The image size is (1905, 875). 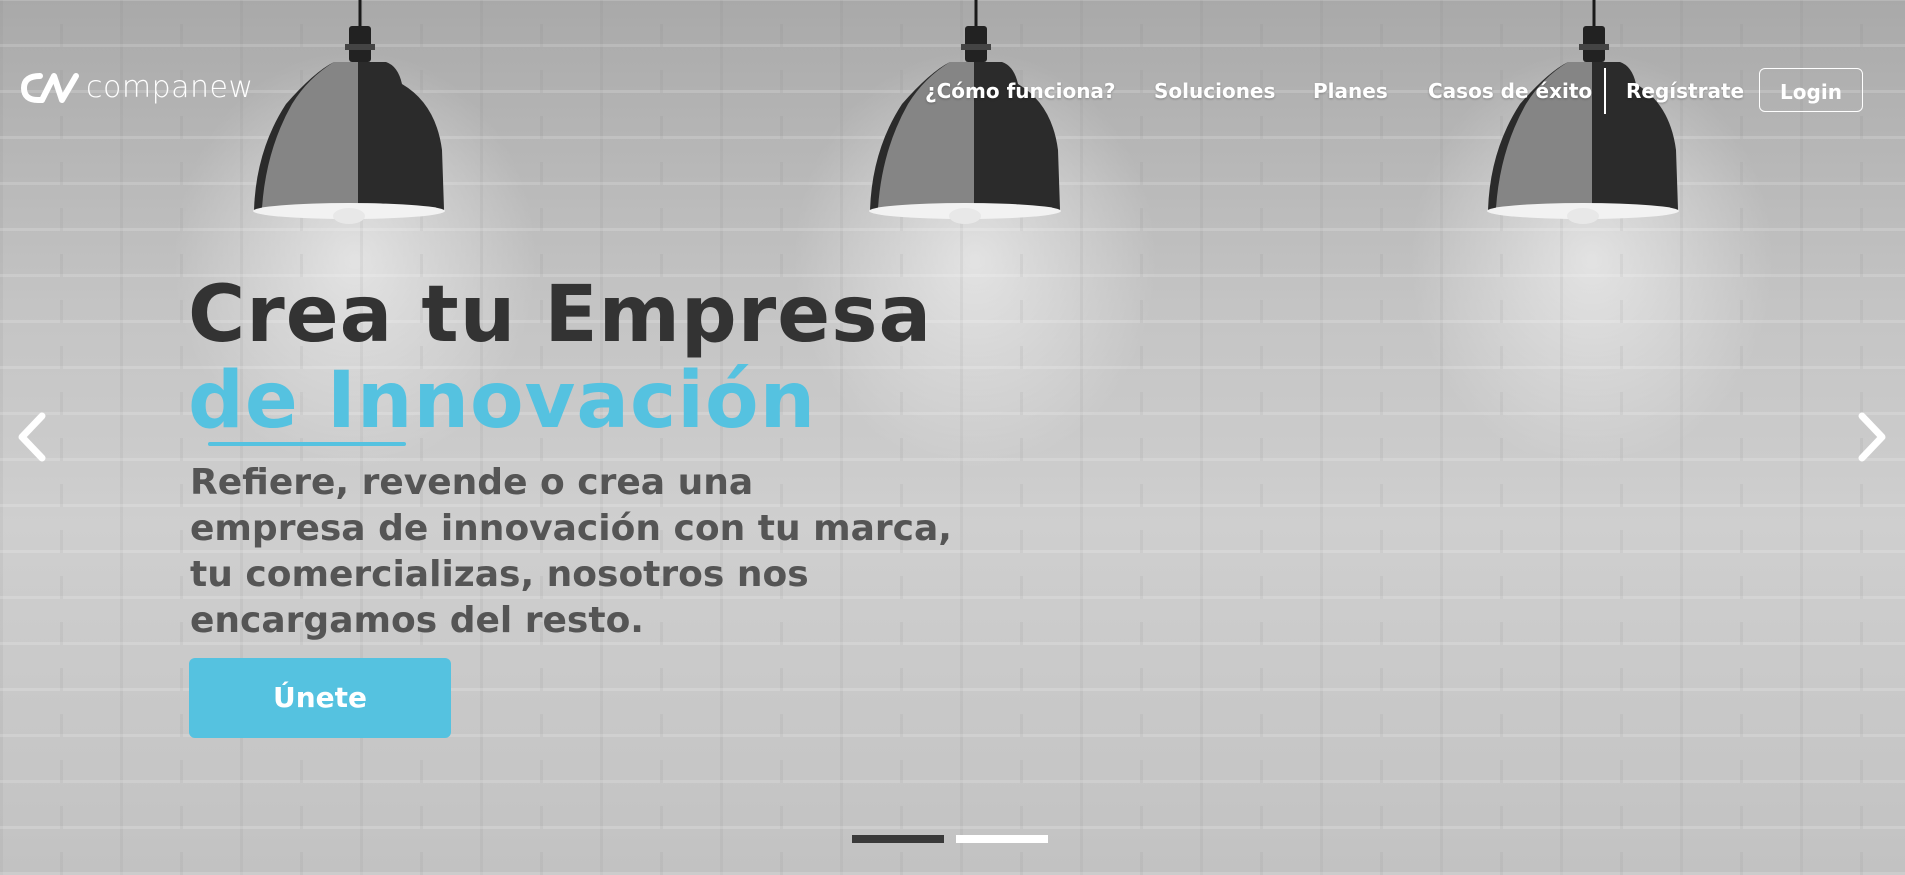 What do you see at coordinates (320, 698) in the screenshot?
I see `join-button: Únete` at bounding box center [320, 698].